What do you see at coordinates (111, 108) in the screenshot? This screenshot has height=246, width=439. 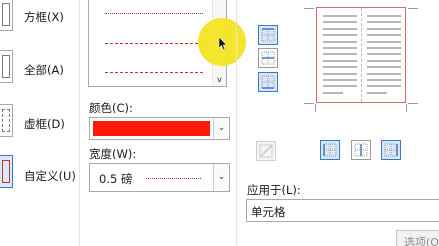 I see `color-label: 颜色(C):` at bounding box center [111, 108].